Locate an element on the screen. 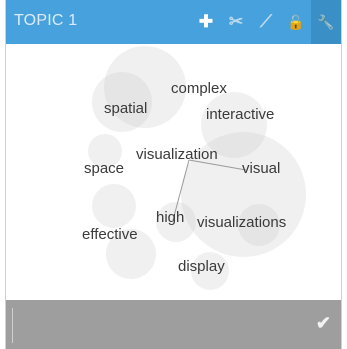 Image resolution: width=347 pixels, height=349 pixels. wrench-icon: 🔧 is located at coordinates (326, 21).